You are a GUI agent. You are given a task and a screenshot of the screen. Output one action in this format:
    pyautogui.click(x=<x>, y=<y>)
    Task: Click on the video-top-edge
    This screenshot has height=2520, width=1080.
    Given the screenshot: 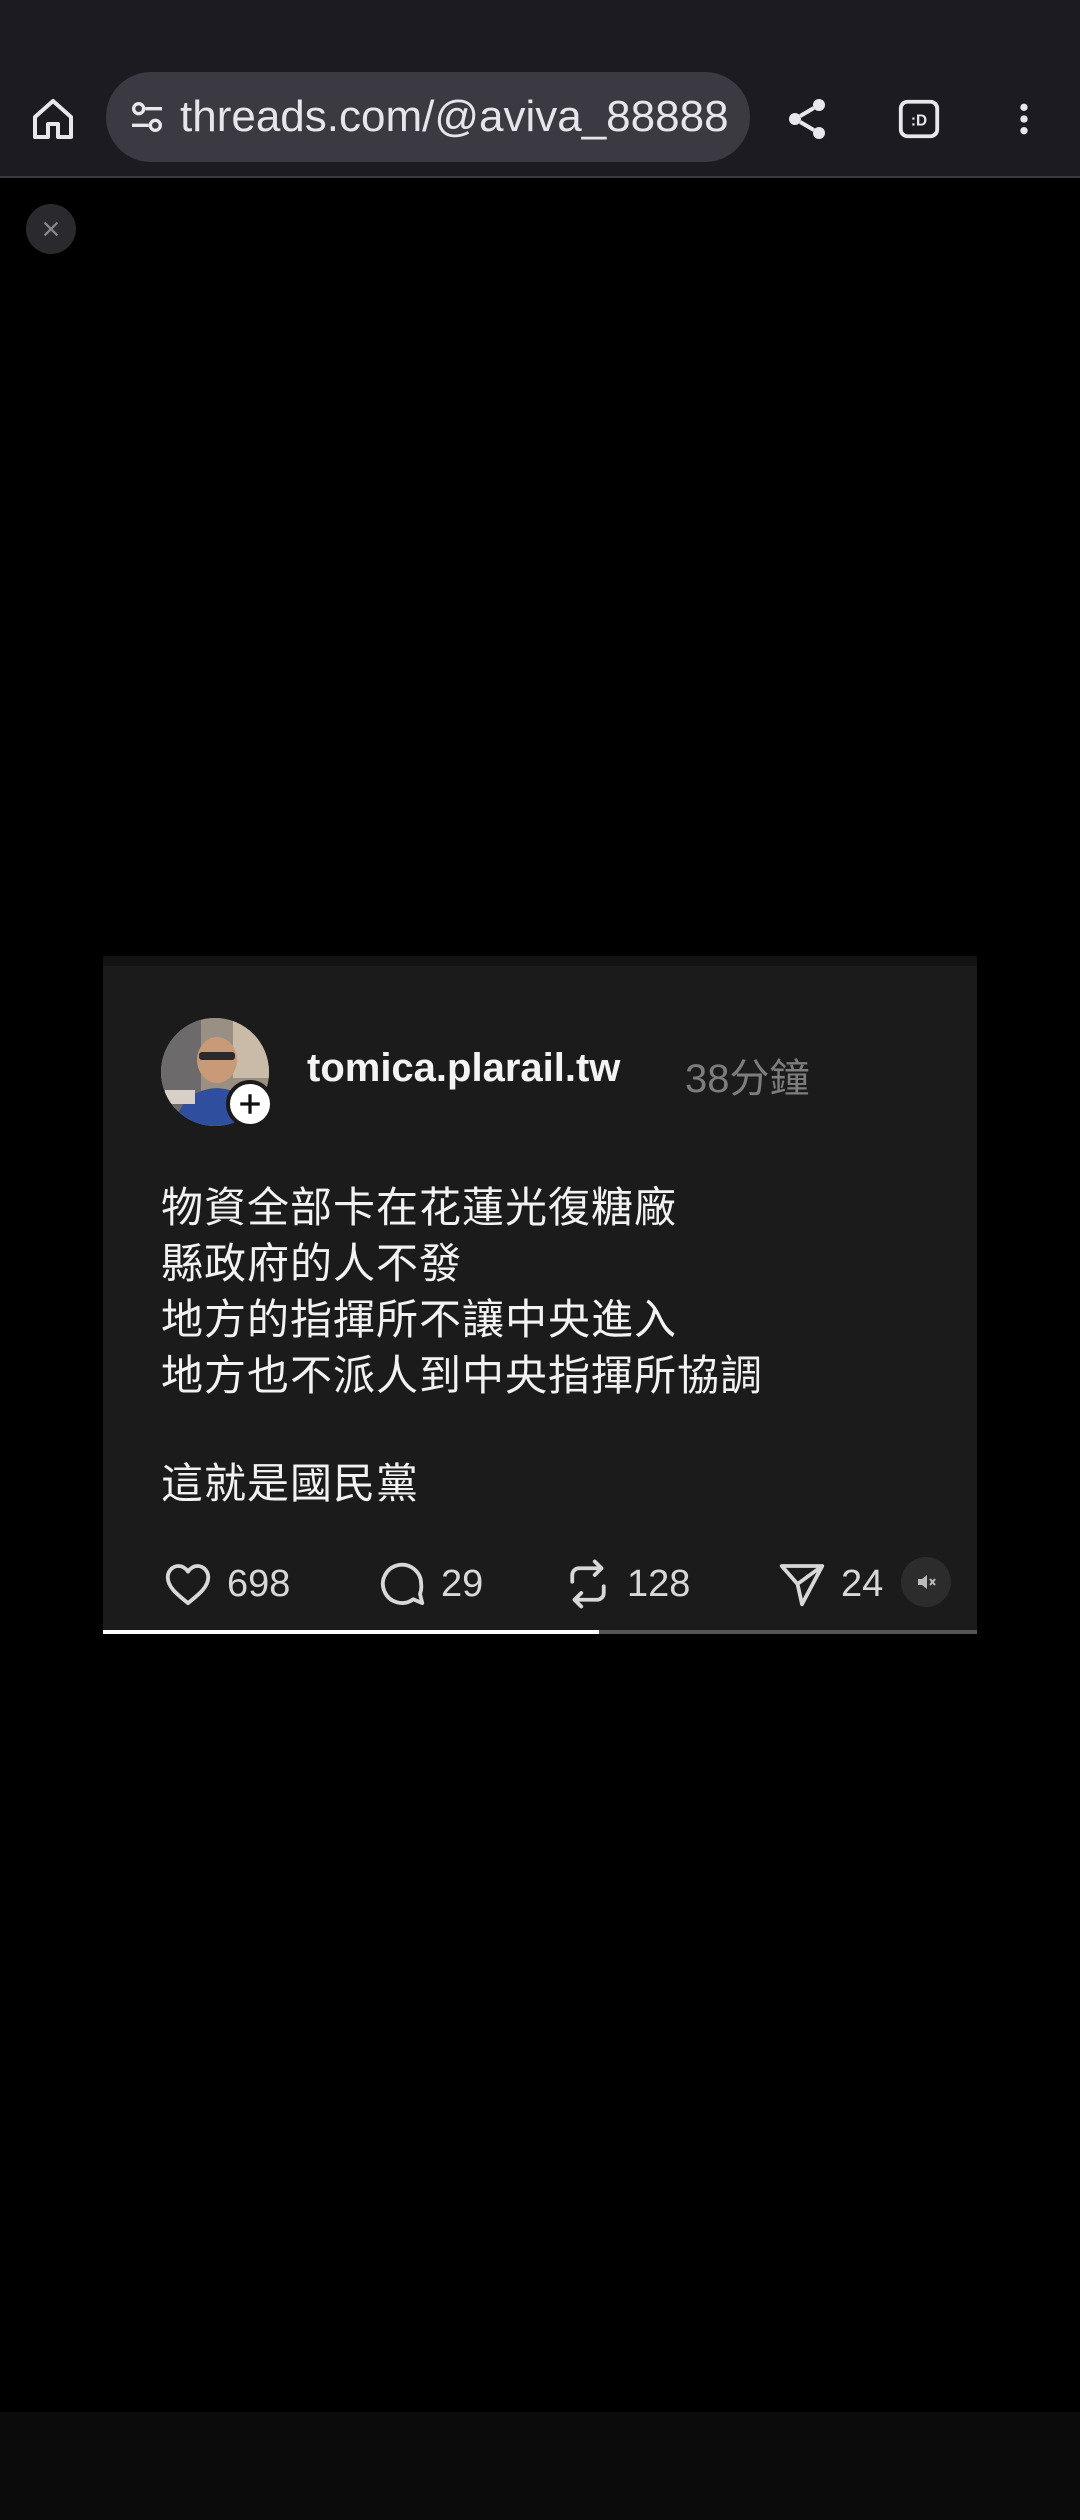 What is the action you would take?
    pyautogui.click(x=540, y=961)
    